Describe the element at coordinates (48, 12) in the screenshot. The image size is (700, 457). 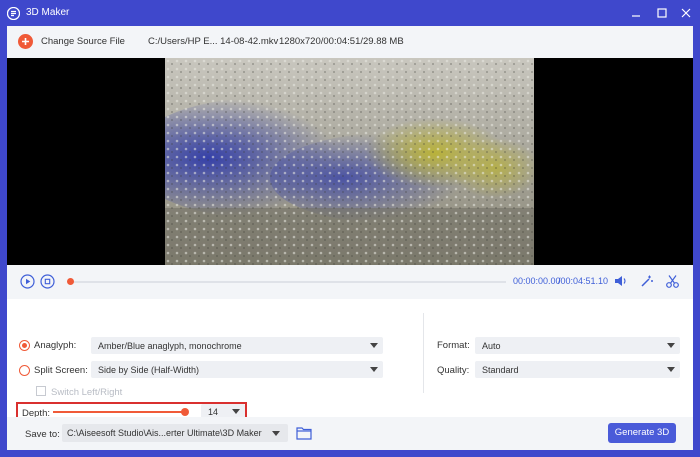
I see `window-title: 3D Maker` at that location.